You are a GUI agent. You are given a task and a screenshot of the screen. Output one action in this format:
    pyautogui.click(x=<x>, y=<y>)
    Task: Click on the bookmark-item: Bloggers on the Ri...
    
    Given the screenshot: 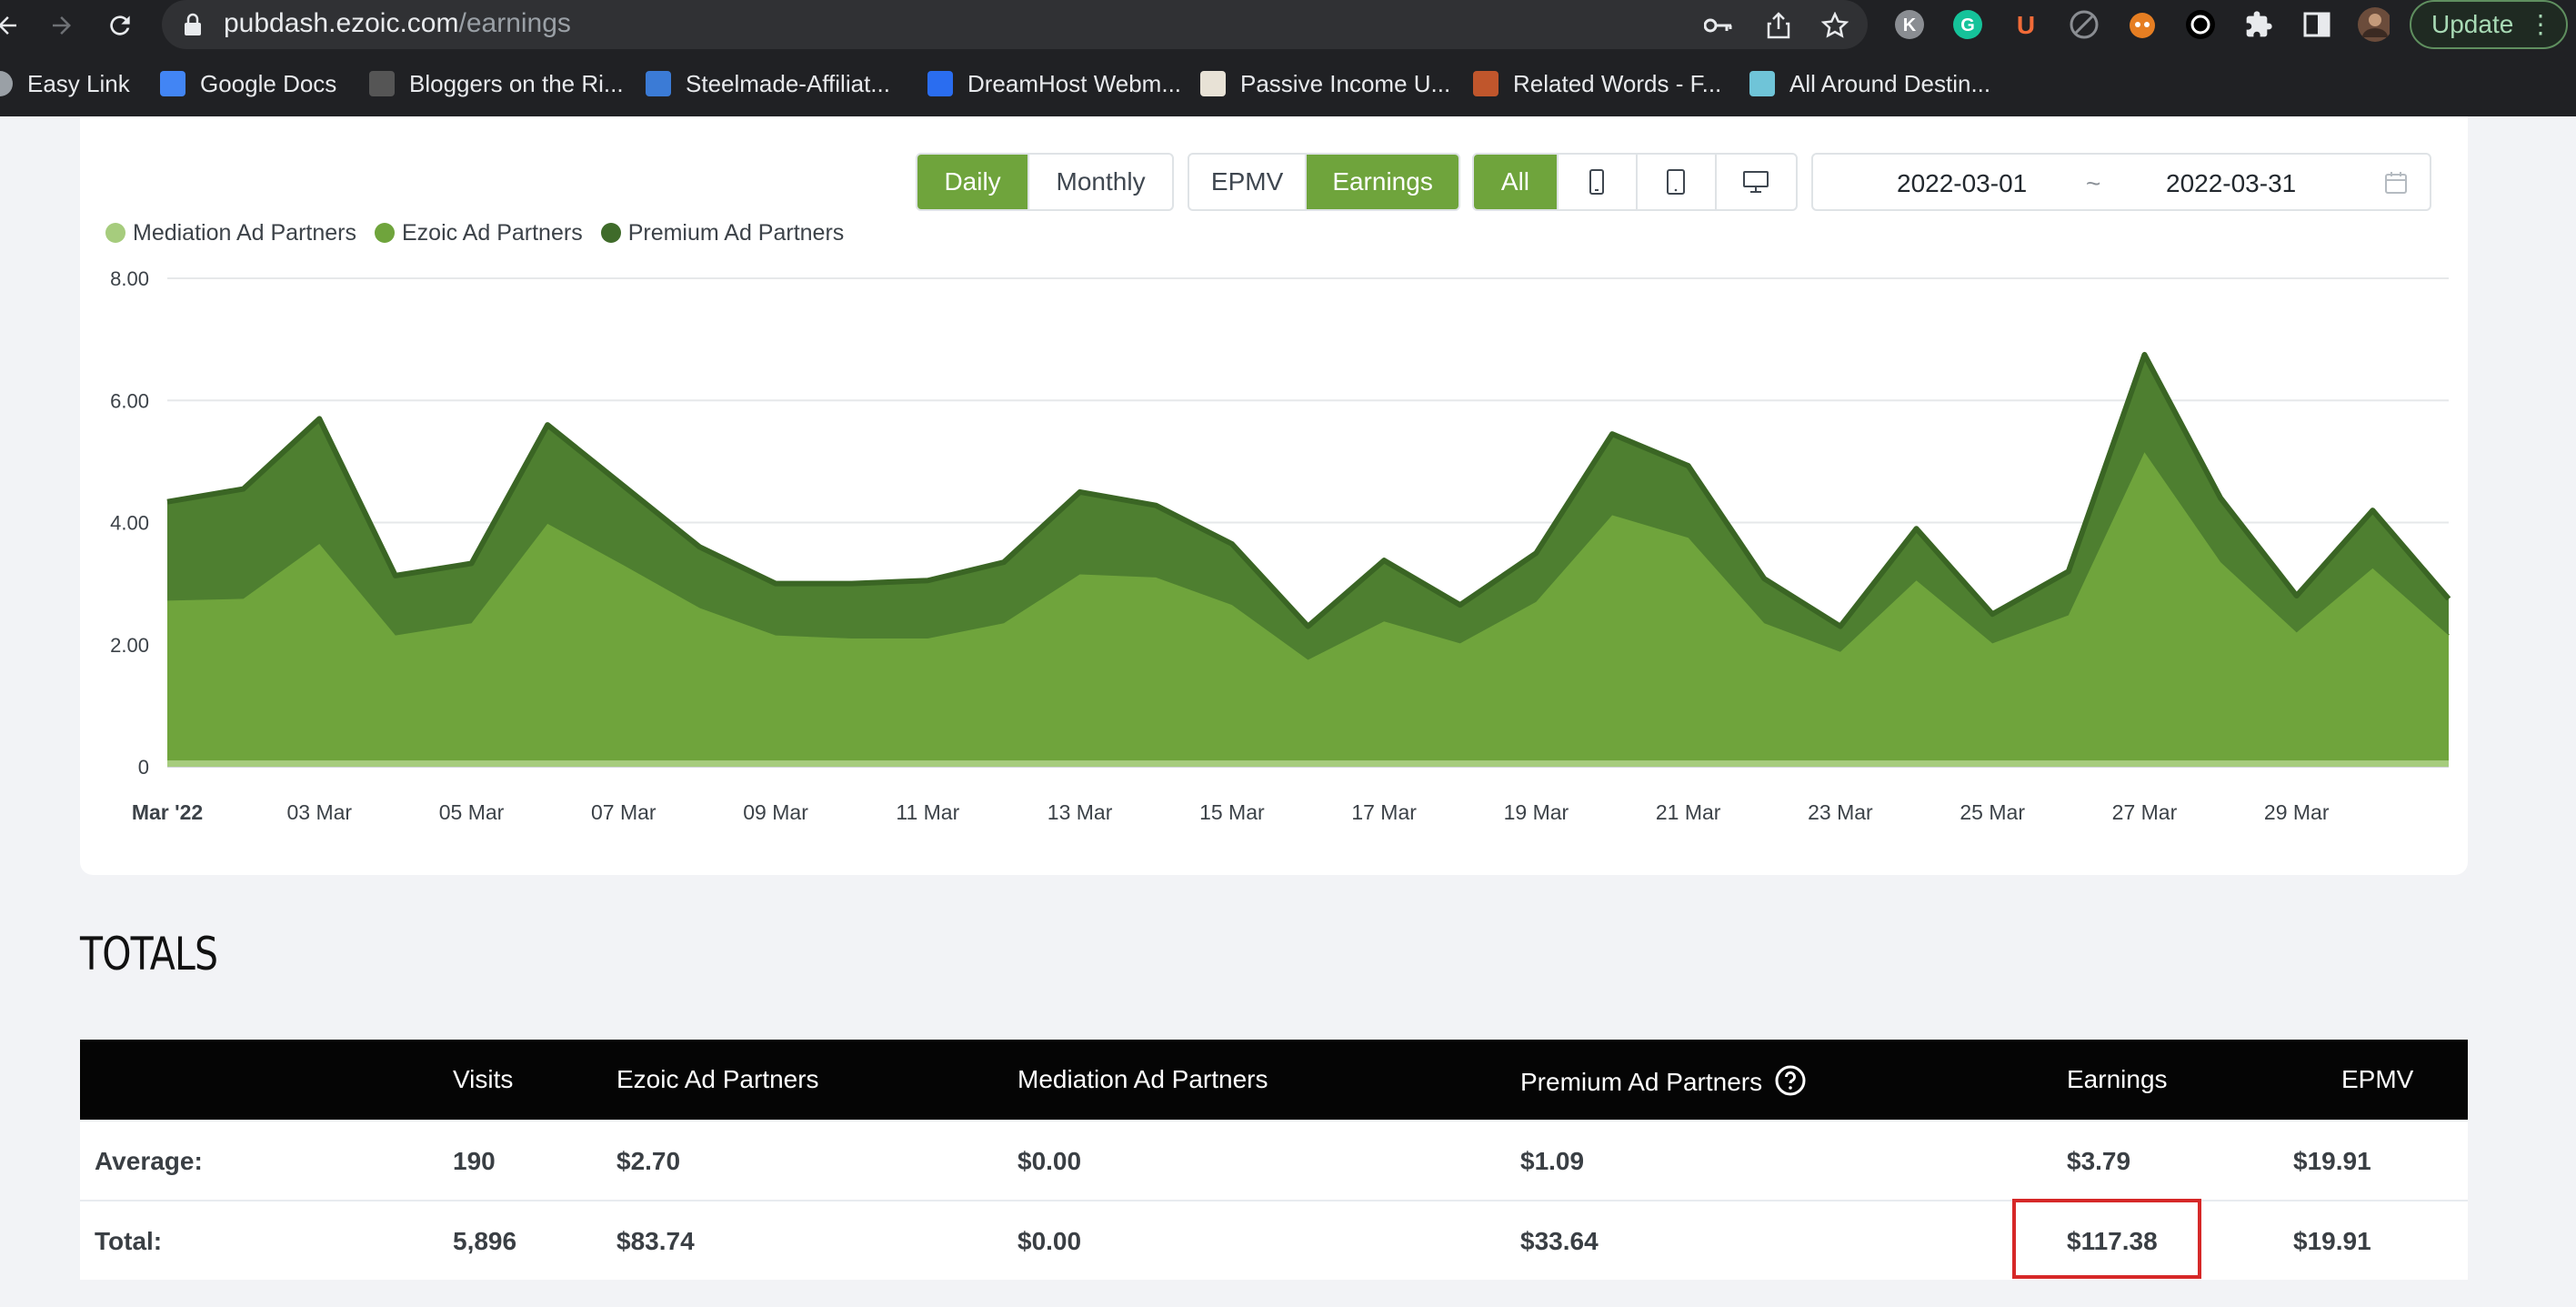 What is the action you would take?
    pyautogui.click(x=496, y=83)
    